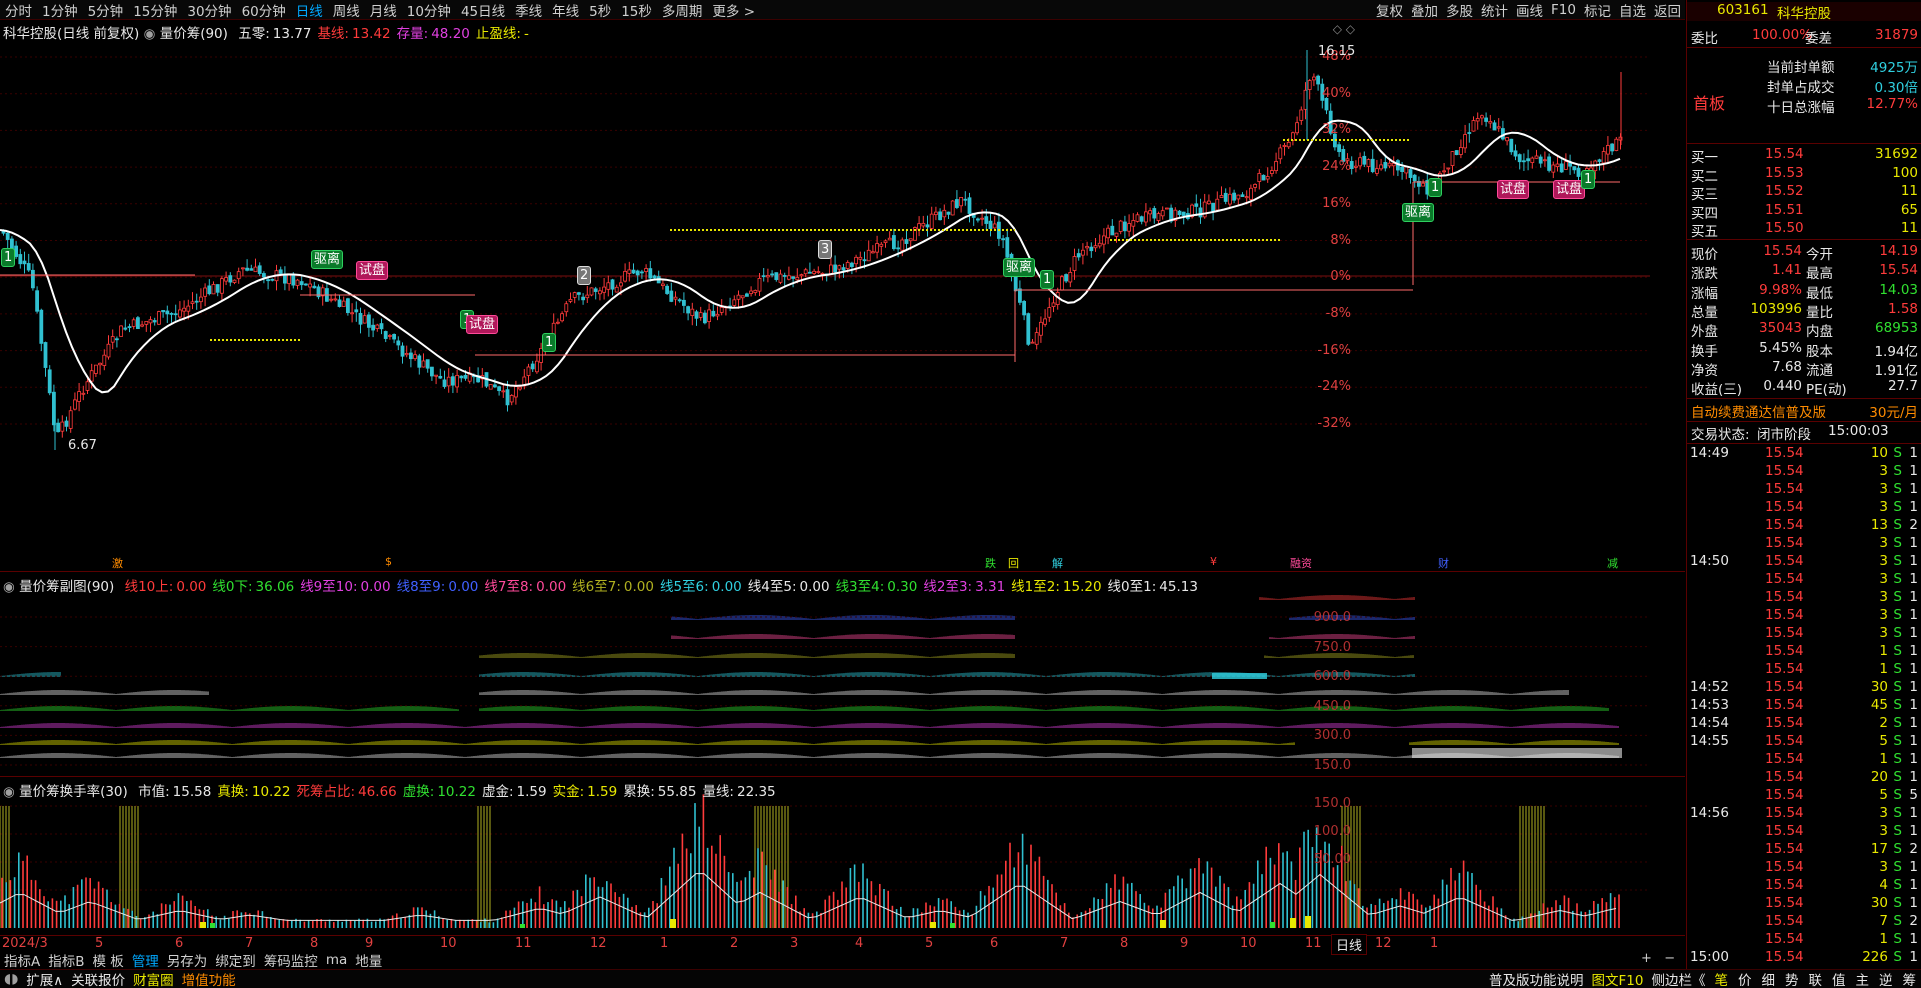  I want to click on tick-row: 14:55 15.54 5 S 1, so click(1804, 742).